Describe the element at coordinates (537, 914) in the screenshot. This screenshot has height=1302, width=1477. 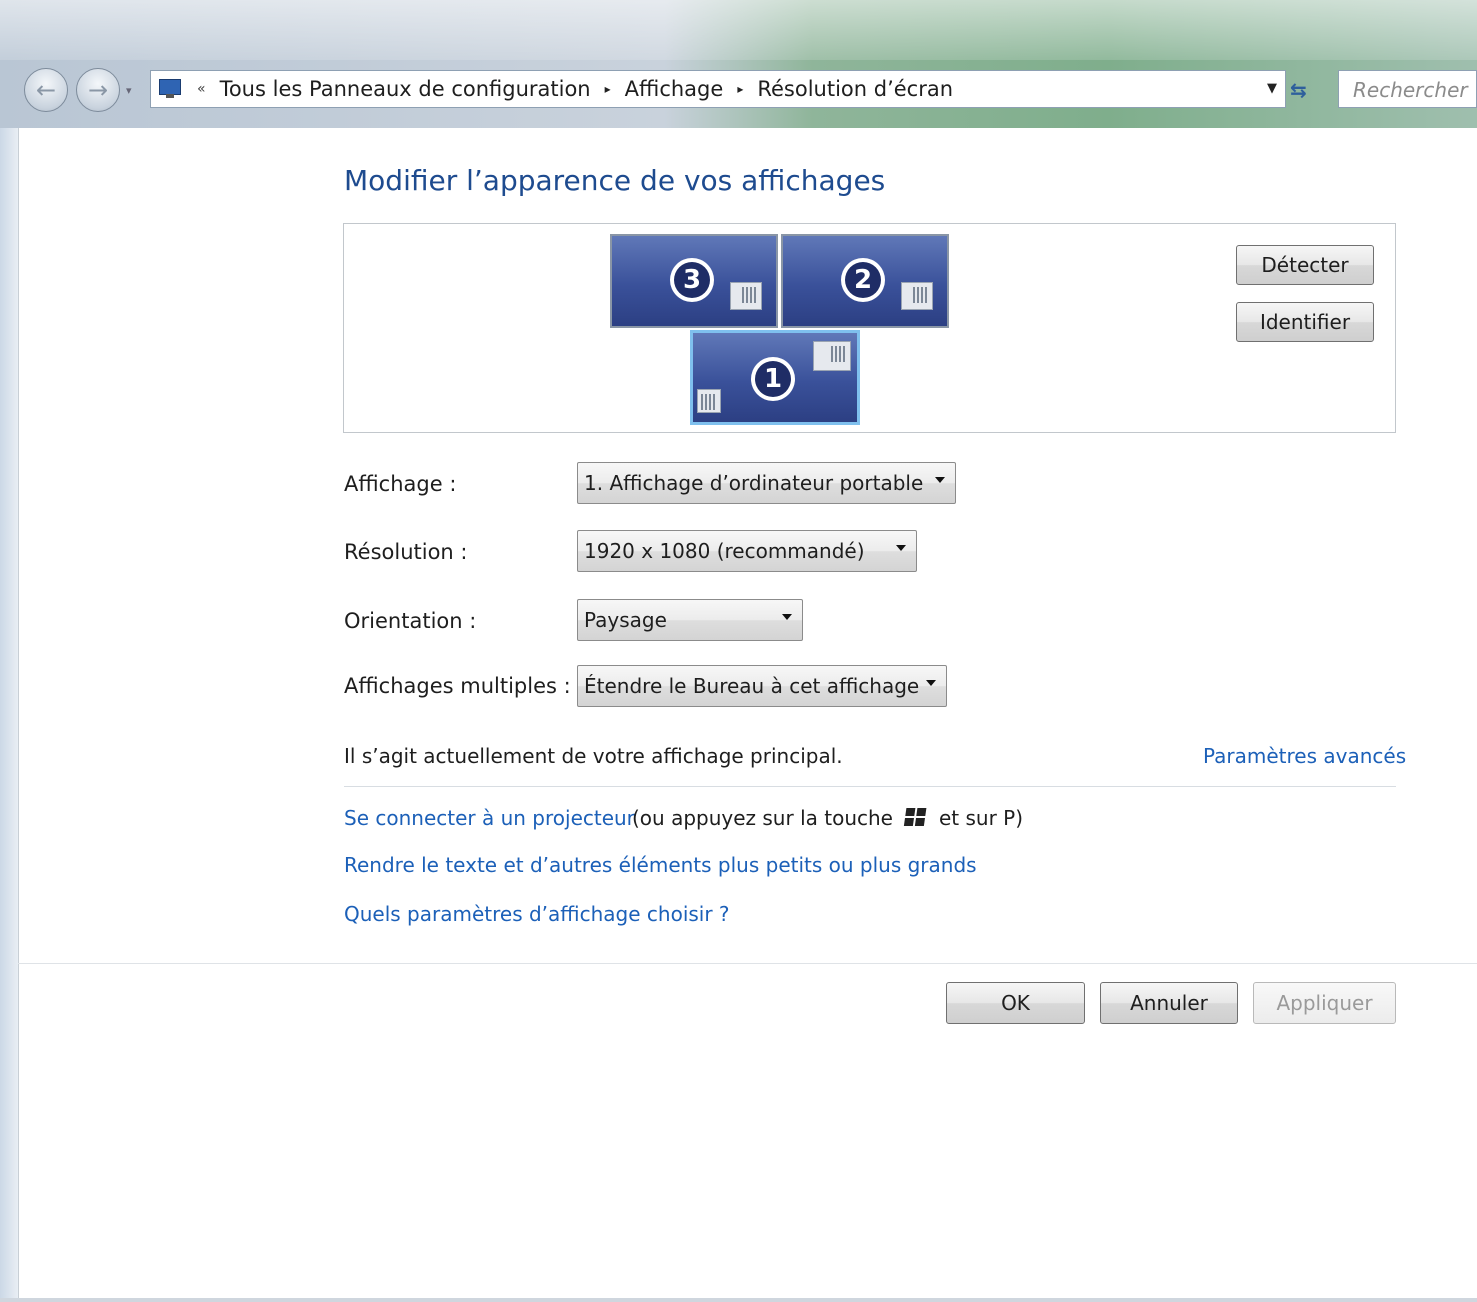
I see `which-settings-link: Quels paramètres d’affichage choisir ?` at that location.